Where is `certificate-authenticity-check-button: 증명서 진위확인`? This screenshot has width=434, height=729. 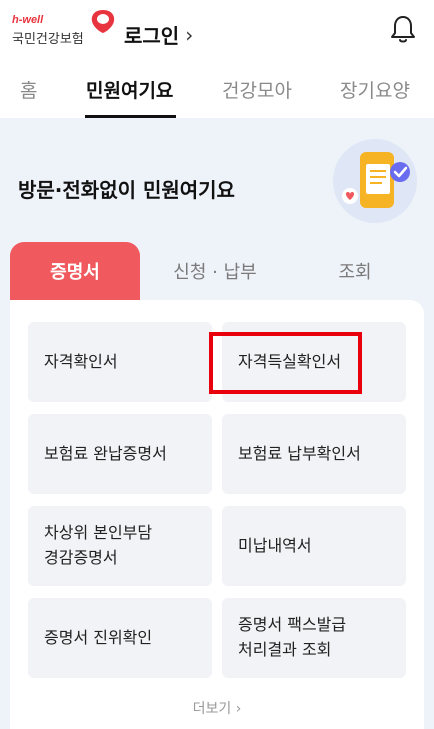 certificate-authenticity-check-button: 증명서 진위확인 is located at coordinates (120, 638).